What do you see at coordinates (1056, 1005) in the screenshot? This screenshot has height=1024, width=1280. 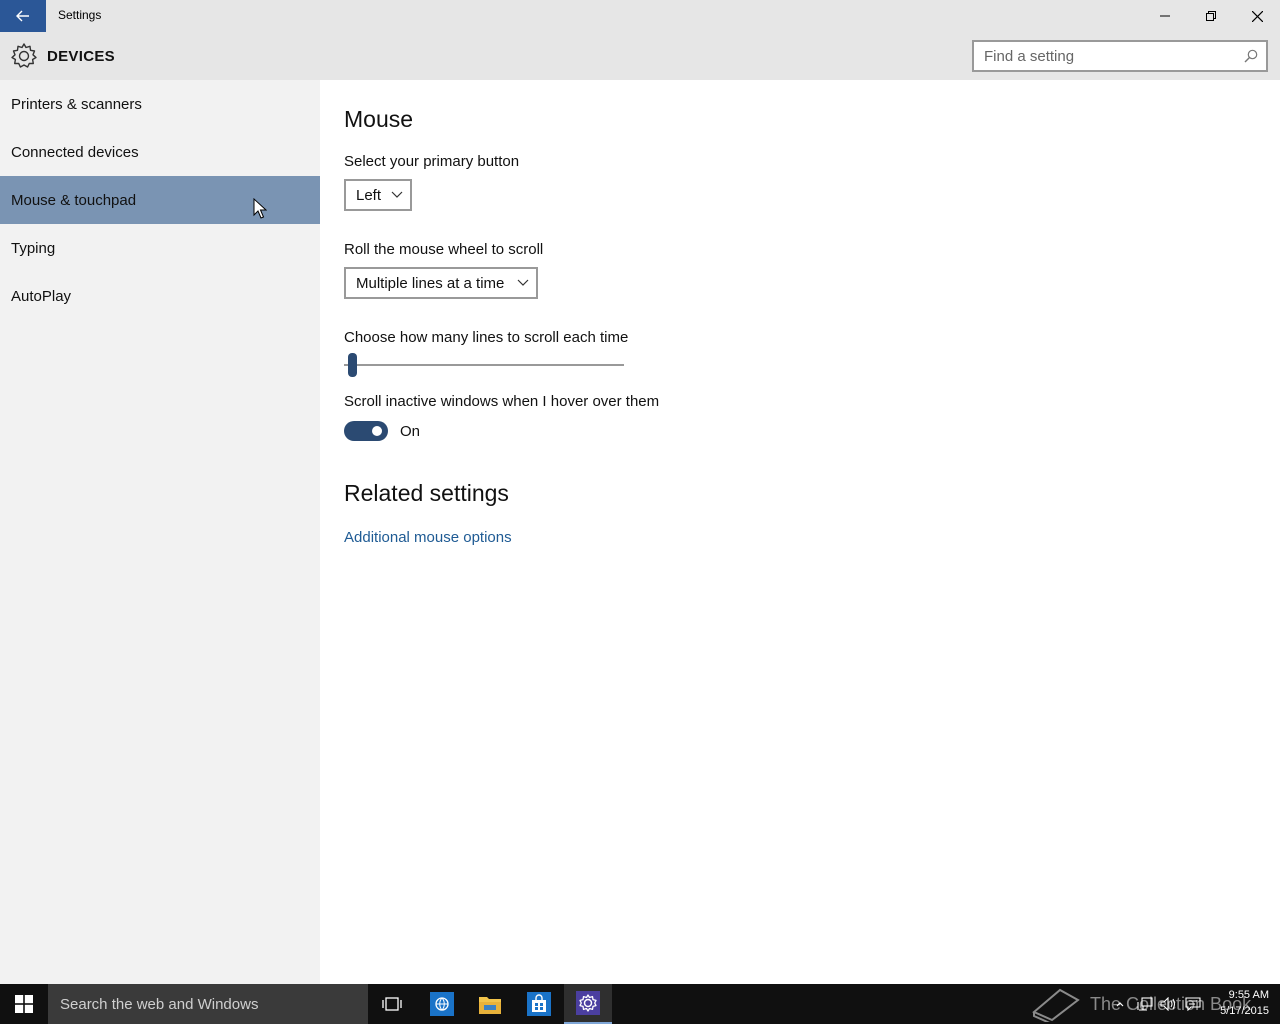 I see `book-icon` at bounding box center [1056, 1005].